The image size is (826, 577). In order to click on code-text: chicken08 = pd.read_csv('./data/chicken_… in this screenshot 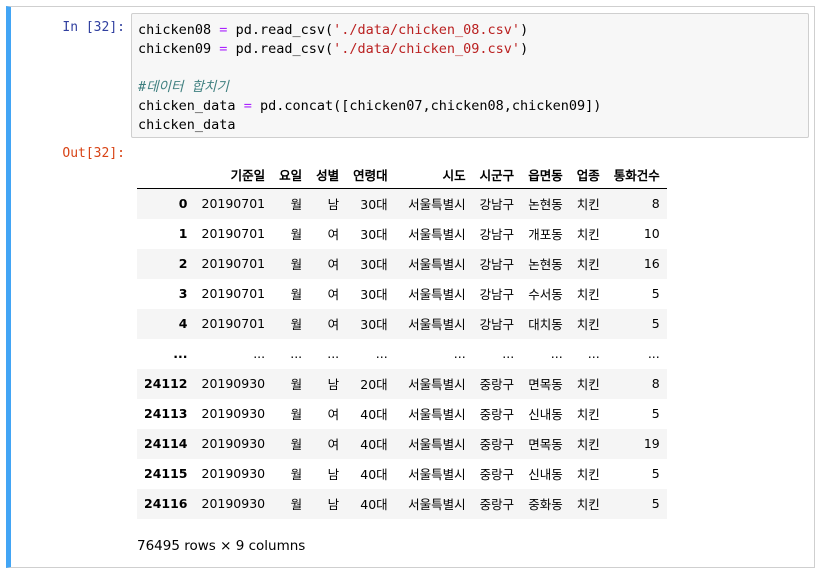, I will do `click(369, 78)`.